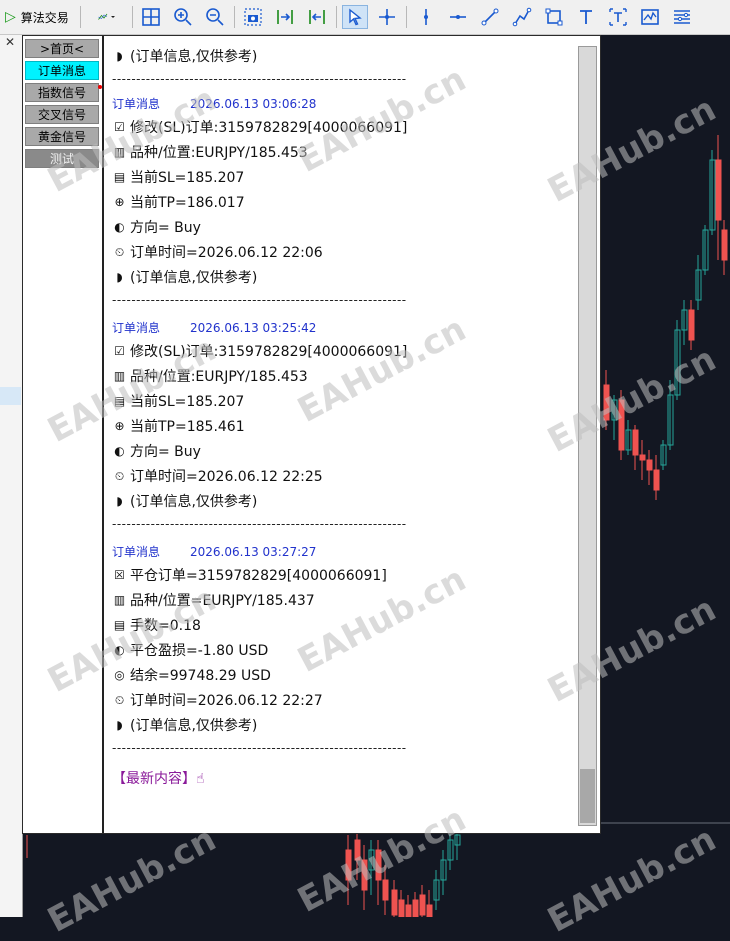  I want to click on indicator-chart-icon, so click(106, 16).